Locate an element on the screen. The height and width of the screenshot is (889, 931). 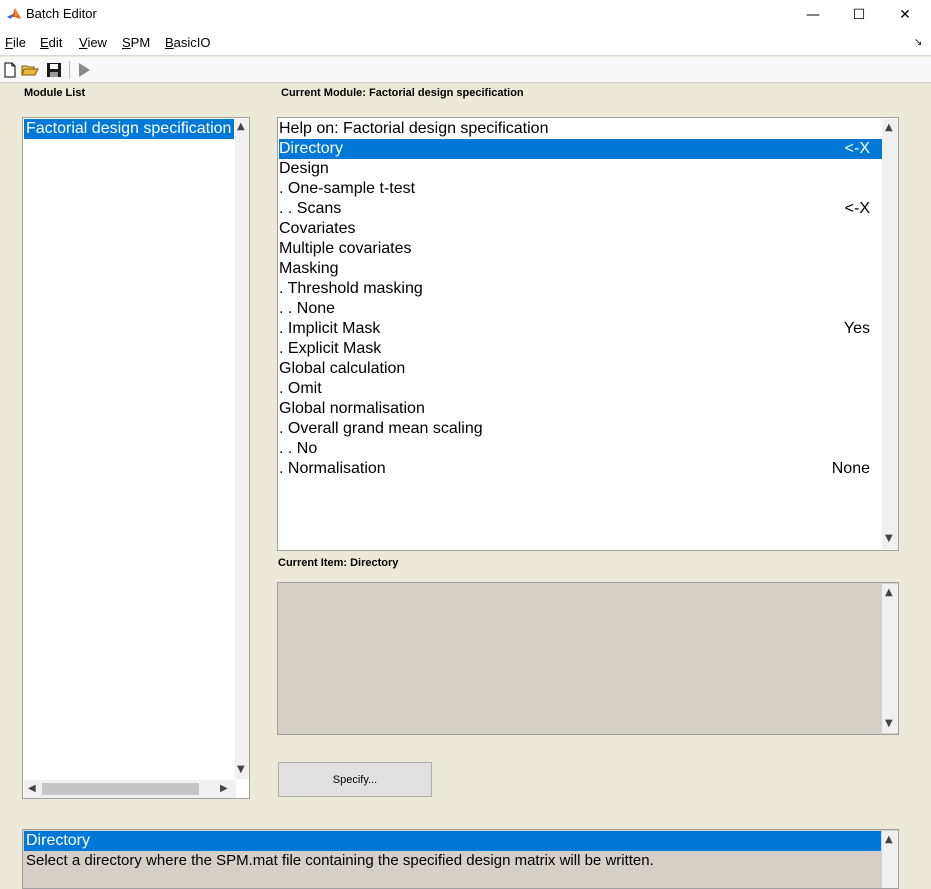
tree-row-label: Multiple covariates is located at coordinates (345, 248).